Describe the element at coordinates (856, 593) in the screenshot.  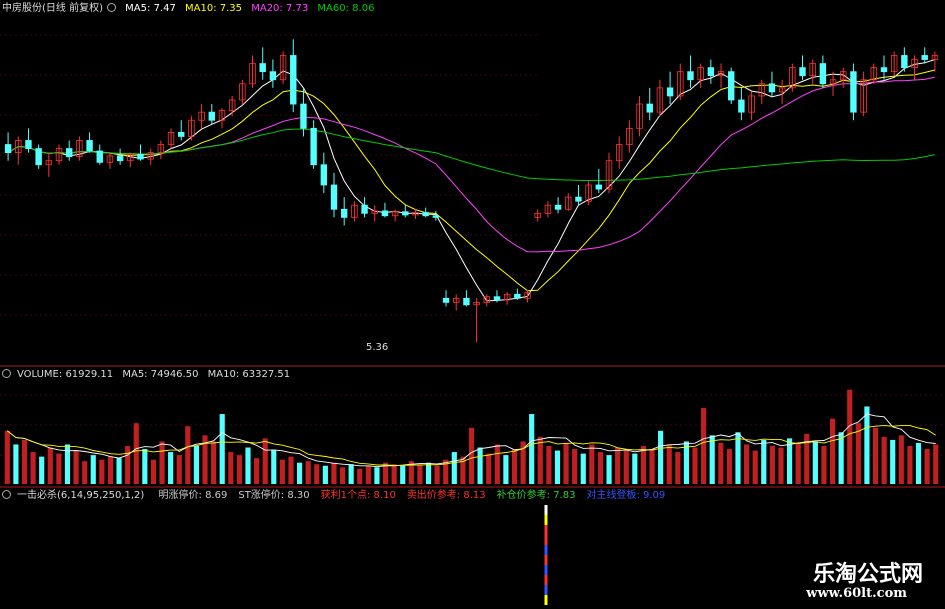
I see `watermark-url: www.60lt.com` at that location.